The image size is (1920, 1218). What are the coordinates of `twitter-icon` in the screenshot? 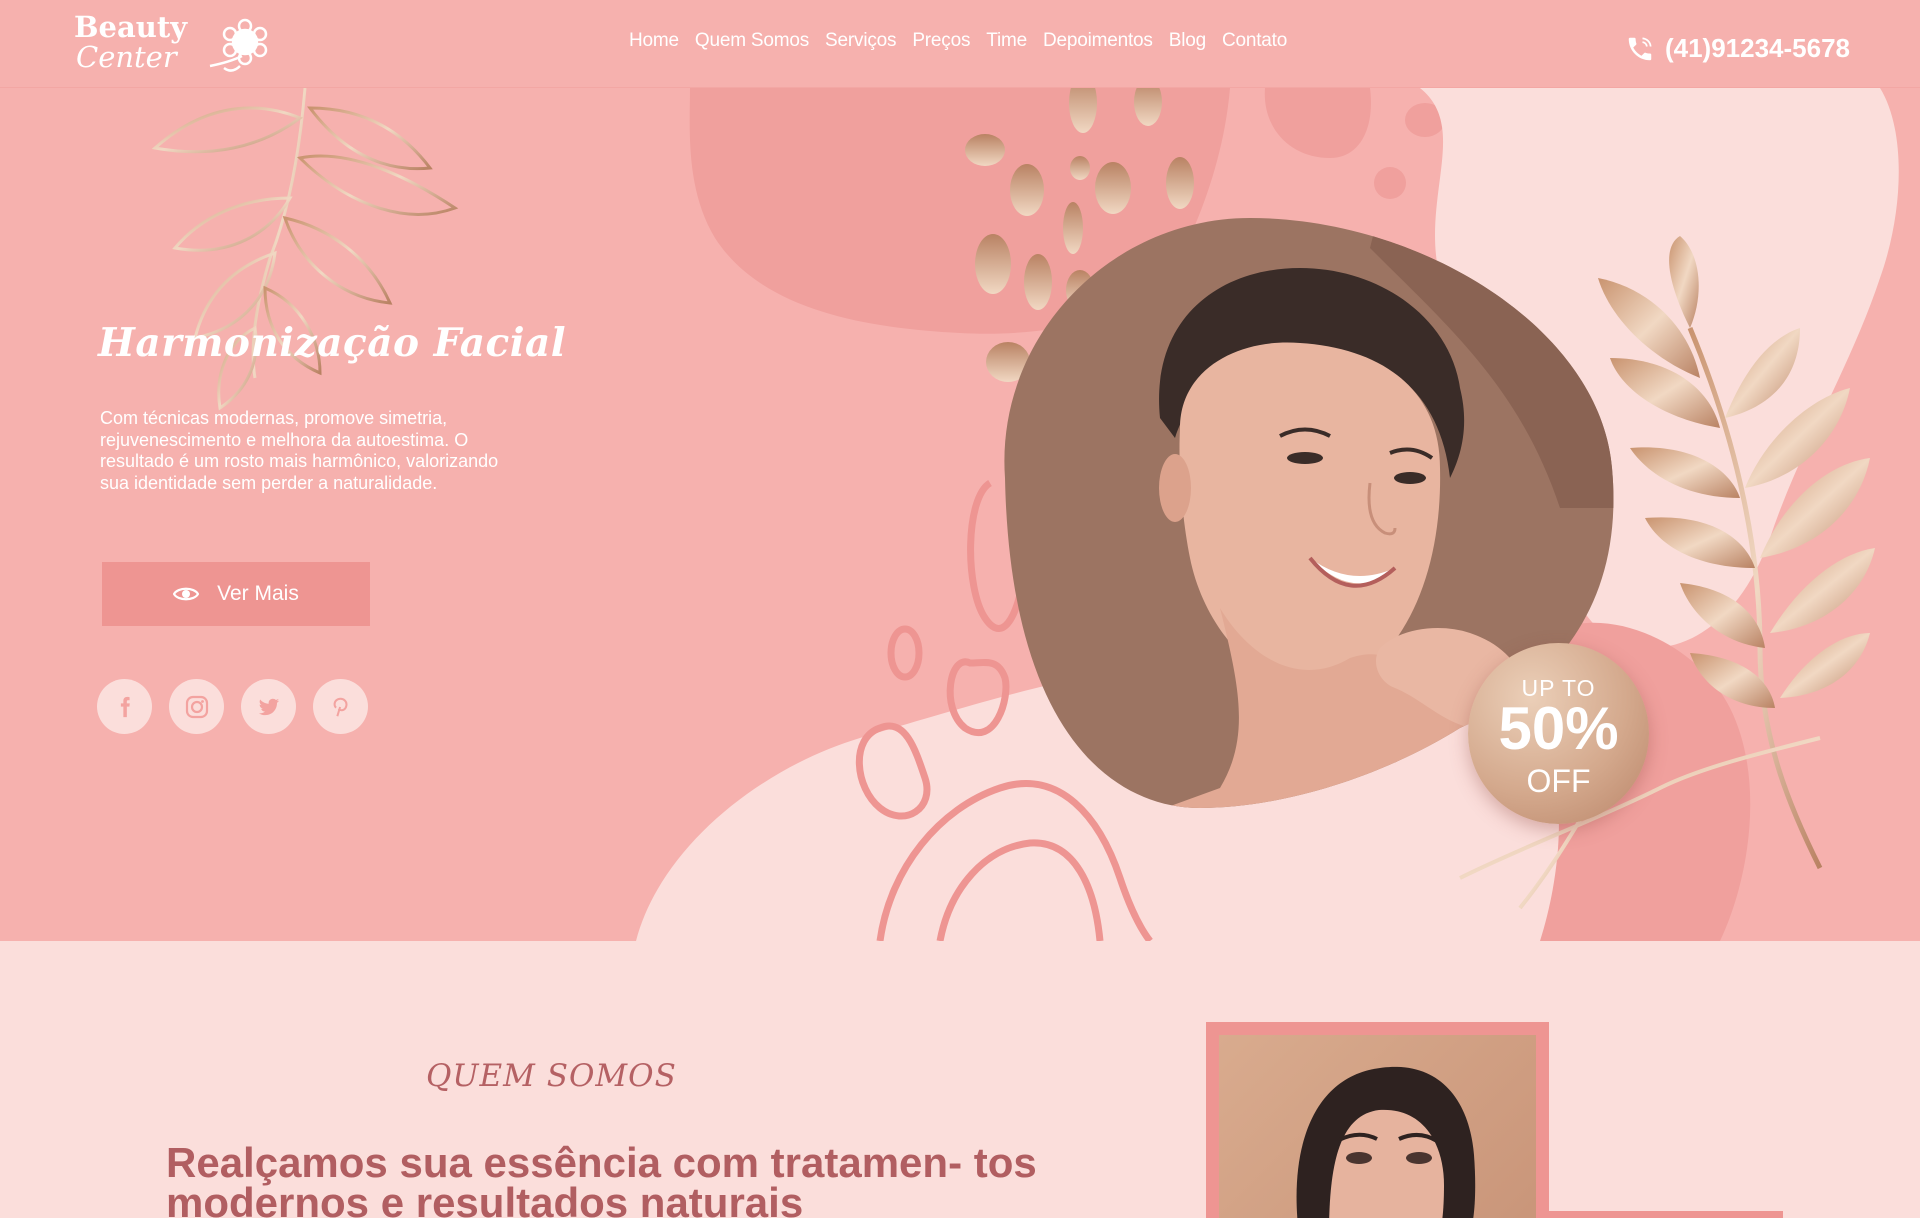 It's located at (268, 706).